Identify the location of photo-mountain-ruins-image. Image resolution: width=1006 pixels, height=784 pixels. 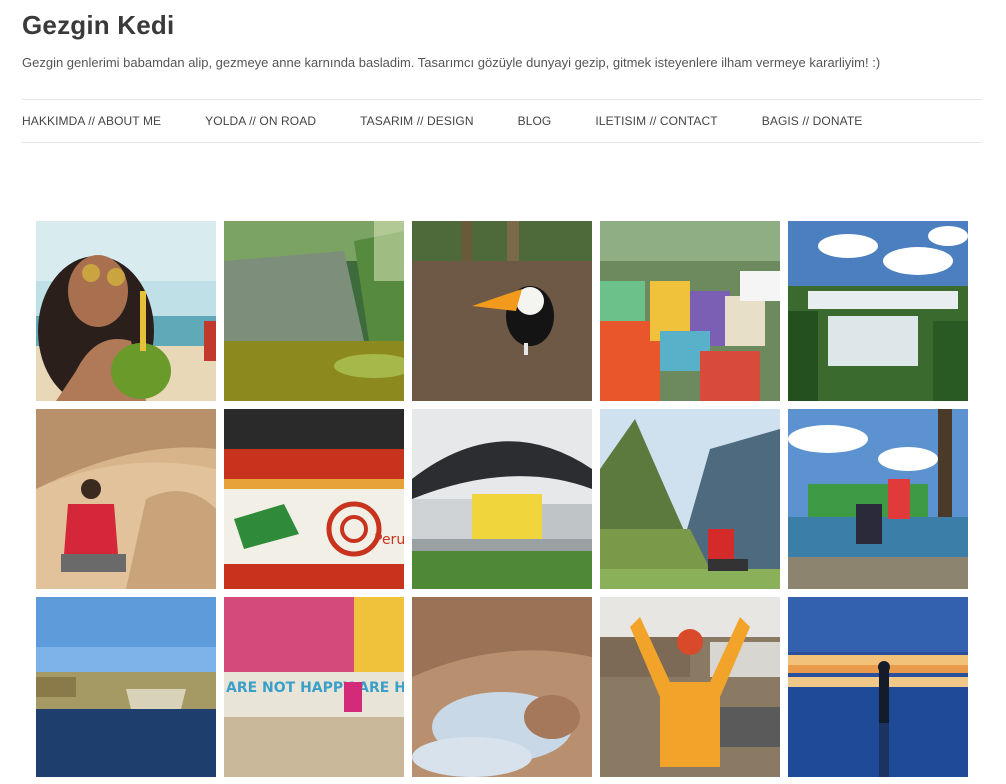
(690, 499).